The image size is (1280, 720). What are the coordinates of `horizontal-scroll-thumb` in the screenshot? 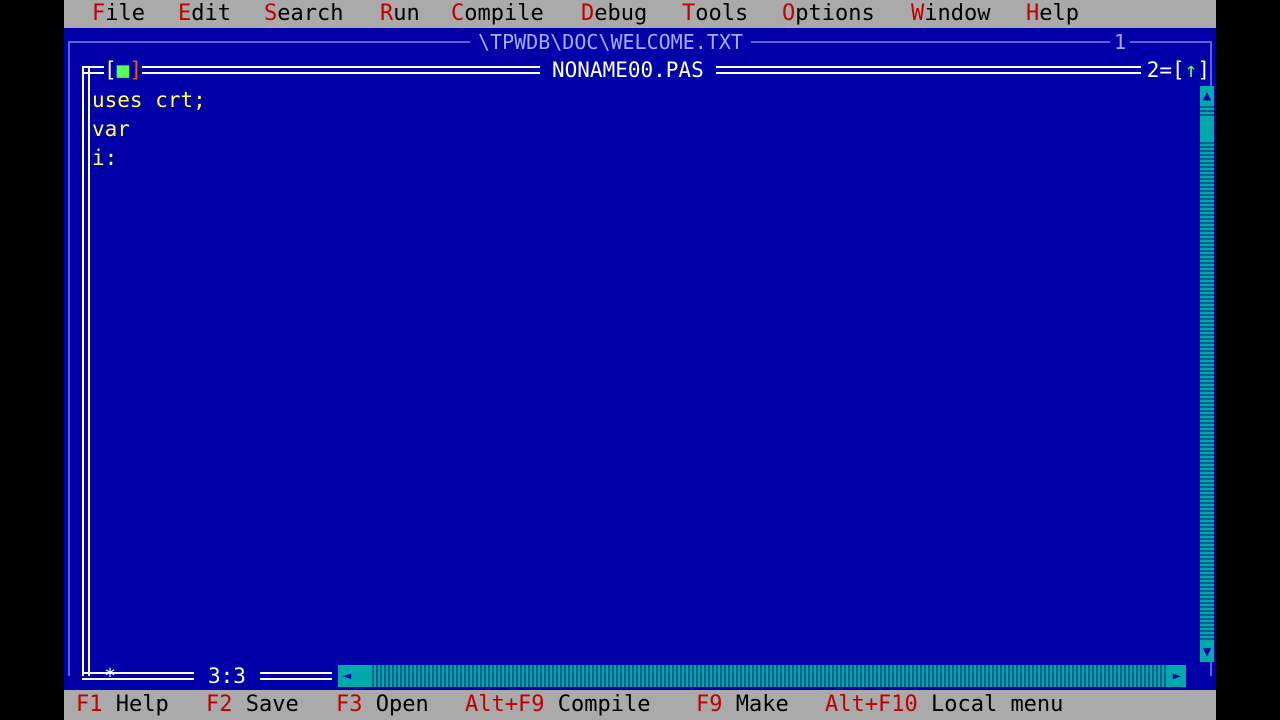 It's located at (363, 676).